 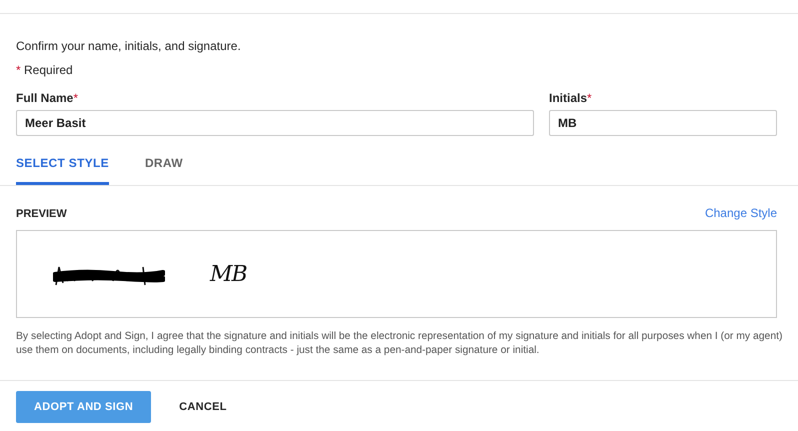 I want to click on input-field: Meer Basit, so click(x=275, y=123).